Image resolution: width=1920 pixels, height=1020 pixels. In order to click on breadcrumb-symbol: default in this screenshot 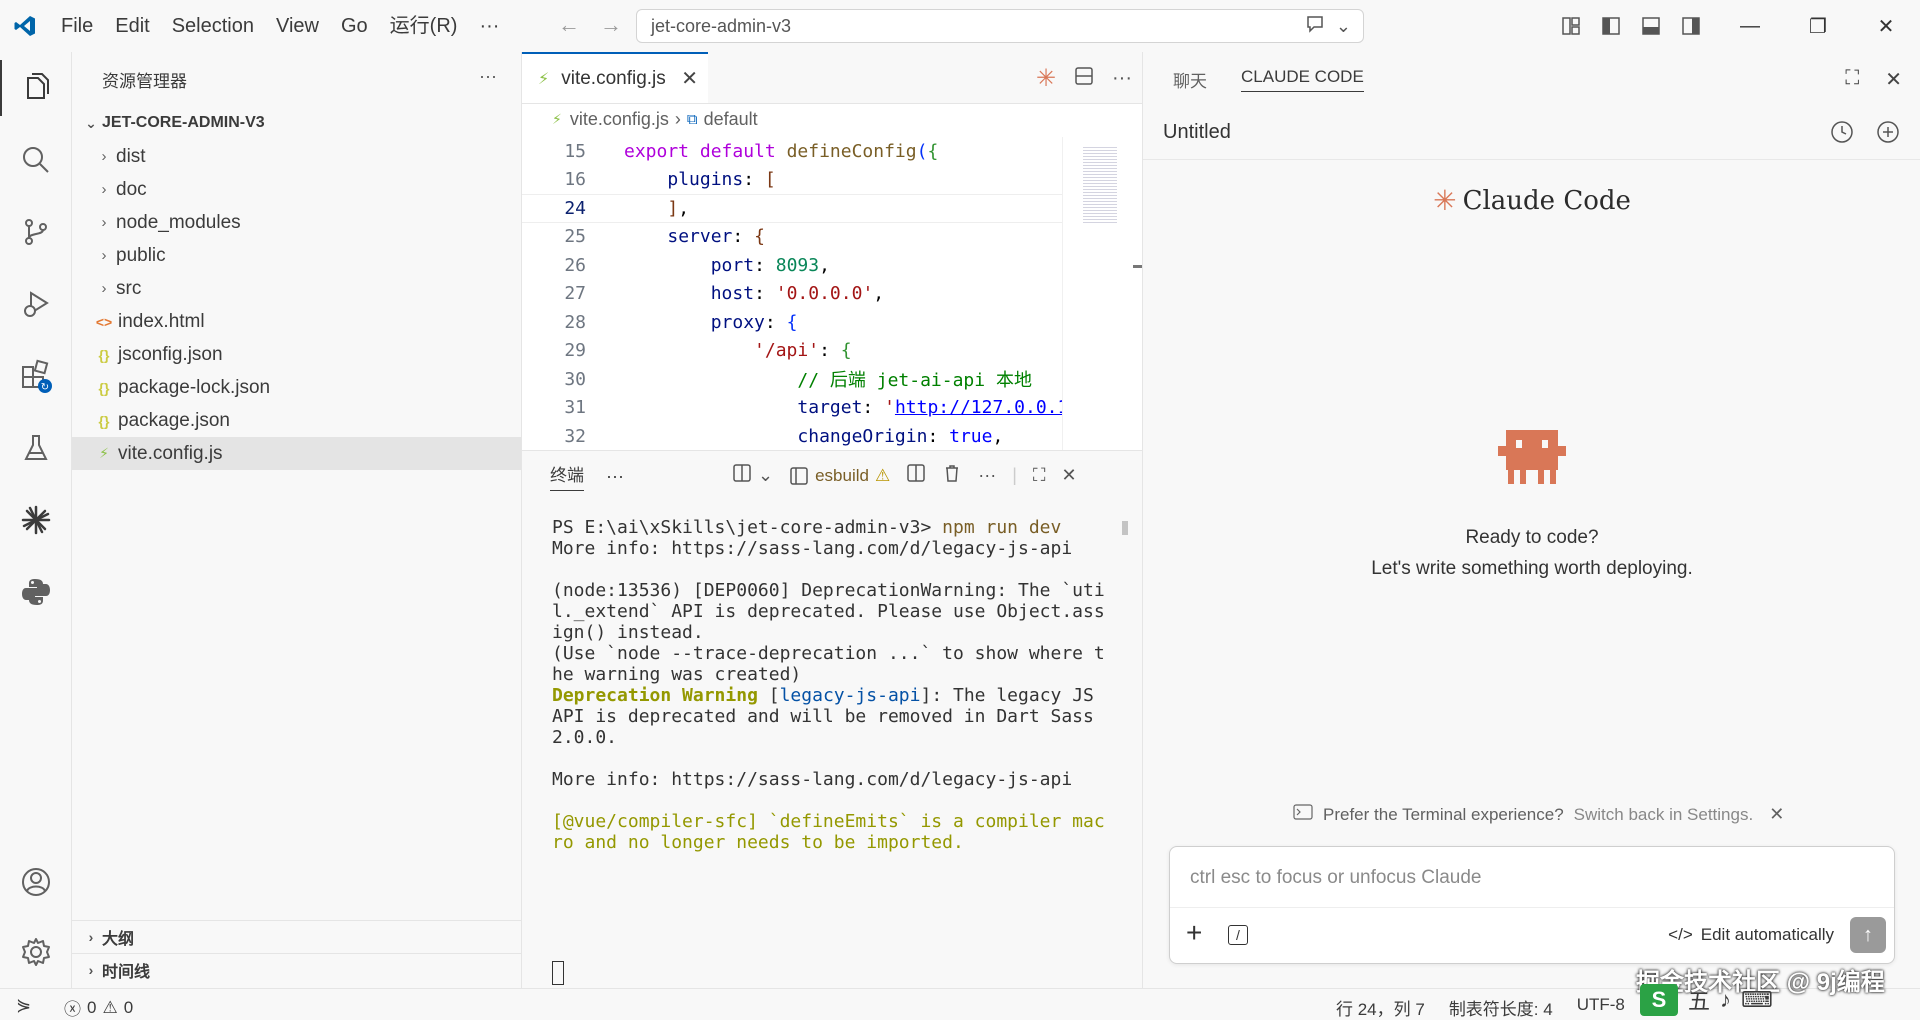, I will do `click(731, 119)`.